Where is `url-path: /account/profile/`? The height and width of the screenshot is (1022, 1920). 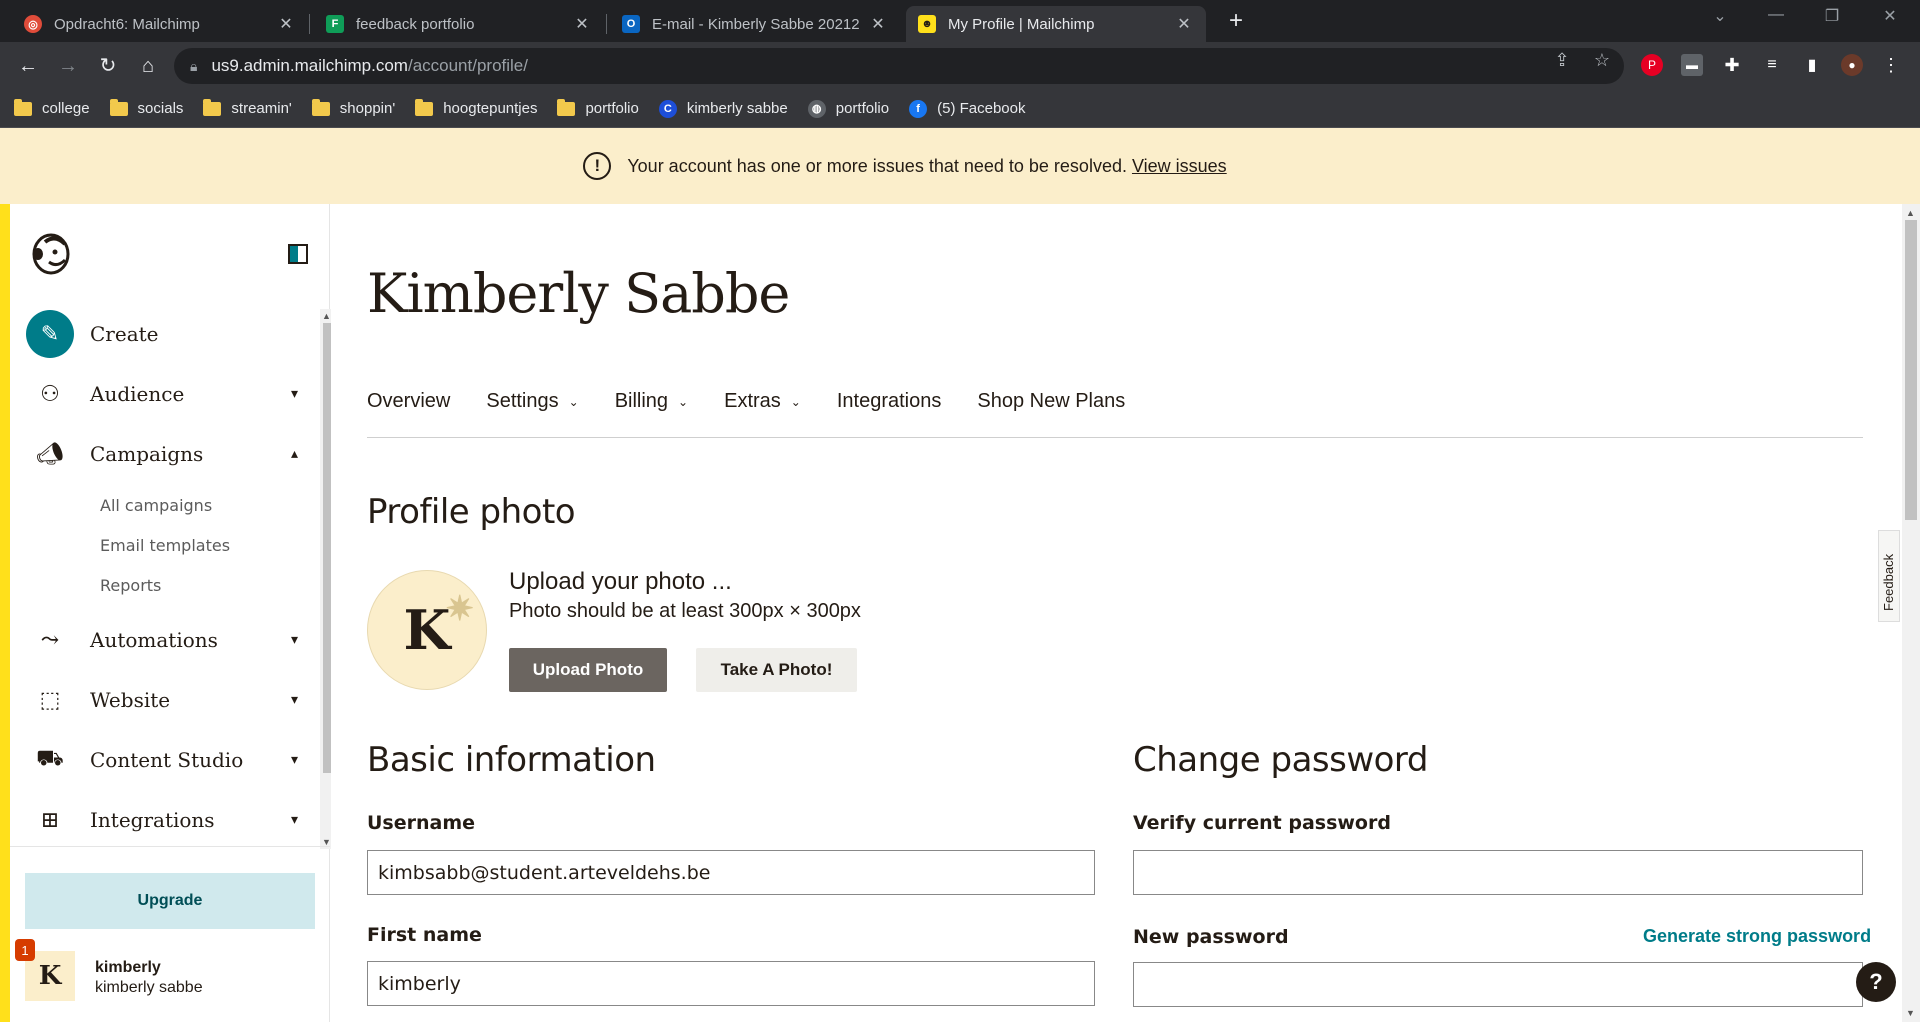
url-path: /account/profile/ is located at coordinates (467, 65).